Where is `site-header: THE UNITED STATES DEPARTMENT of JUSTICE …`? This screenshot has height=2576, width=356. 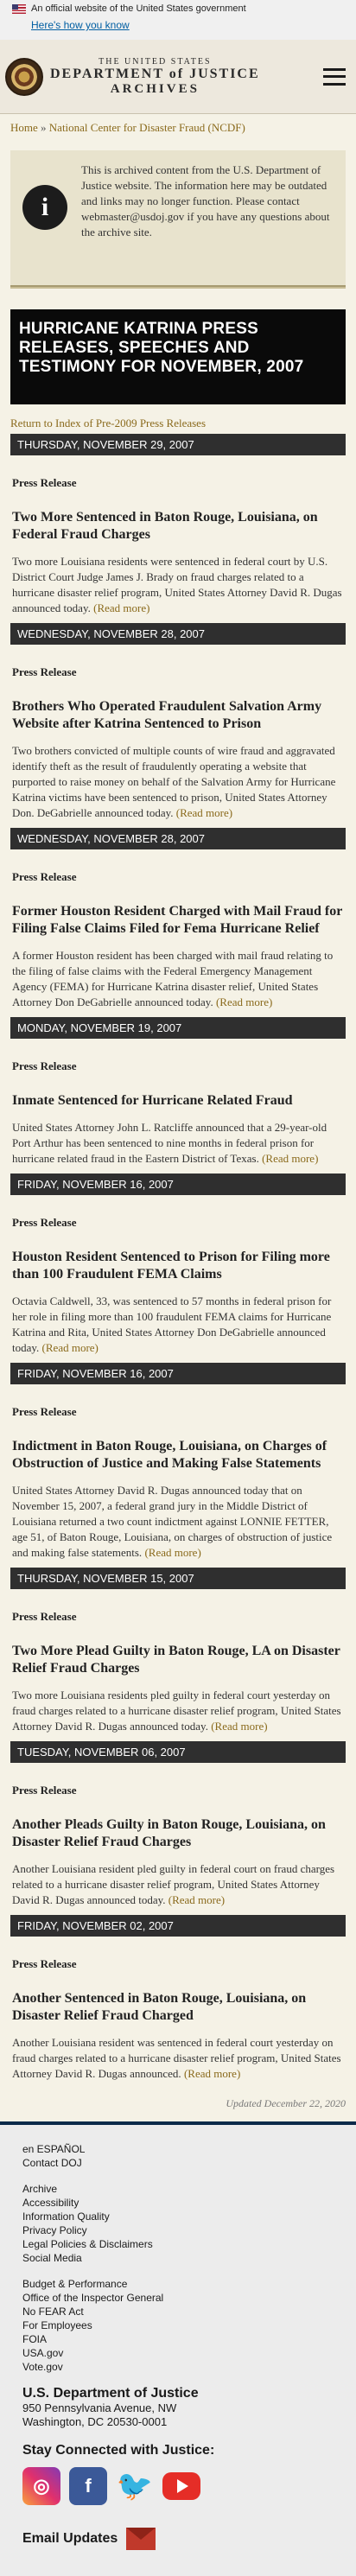
site-header: THE UNITED STATES DEPARTMENT of JUSTICE … is located at coordinates (178, 77).